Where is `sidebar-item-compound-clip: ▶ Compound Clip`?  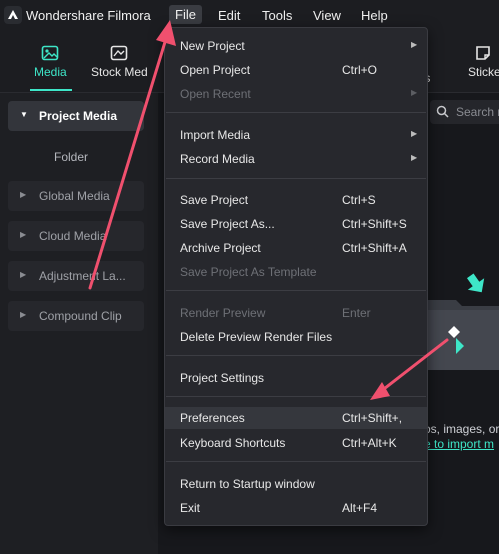
sidebar-item-compound-clip: ▶ Compound Clip is located at coordinates (76, 316).